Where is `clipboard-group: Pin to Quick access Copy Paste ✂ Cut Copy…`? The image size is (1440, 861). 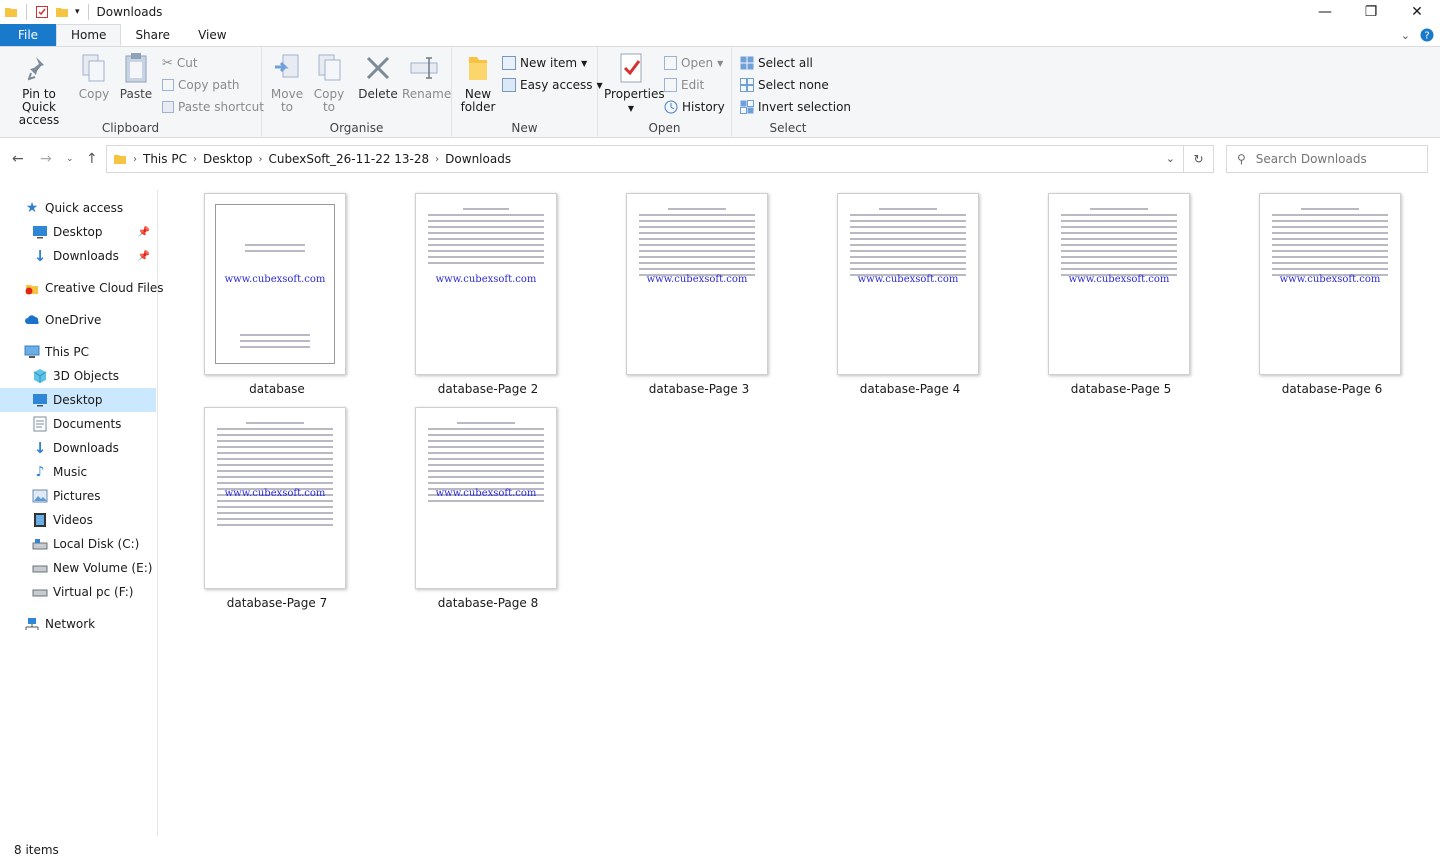 clipboard-group: Pin to Quick access Copy Paste ✂ Cut Copy… is located at coordinates (132, 92).